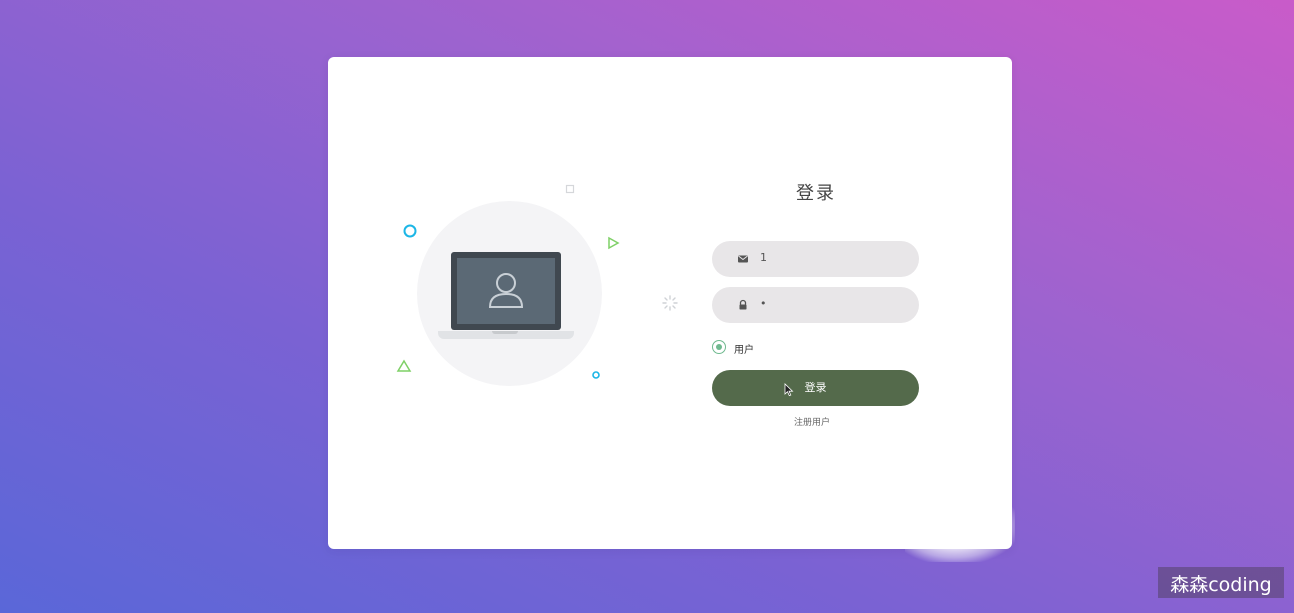 The width and height of the screenshot is (1294, 613). What do you see at coordinates (744, 348) in the screenshot?
I see `user-role-label: 用户` at bounding box center [744, 348].